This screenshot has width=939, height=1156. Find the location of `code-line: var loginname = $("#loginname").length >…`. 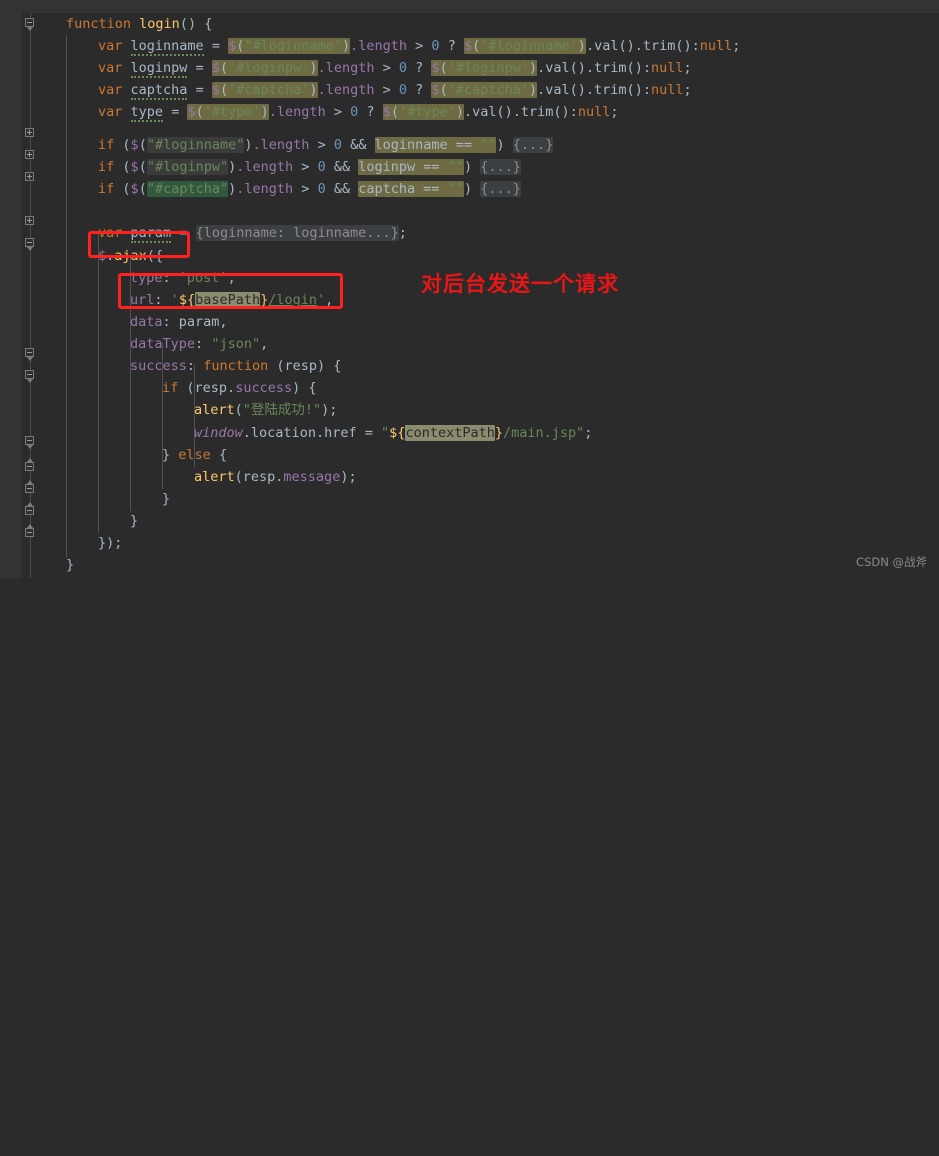

code-line: var loginname = $("#loginname").length >… is located at coordinates (419, 47).